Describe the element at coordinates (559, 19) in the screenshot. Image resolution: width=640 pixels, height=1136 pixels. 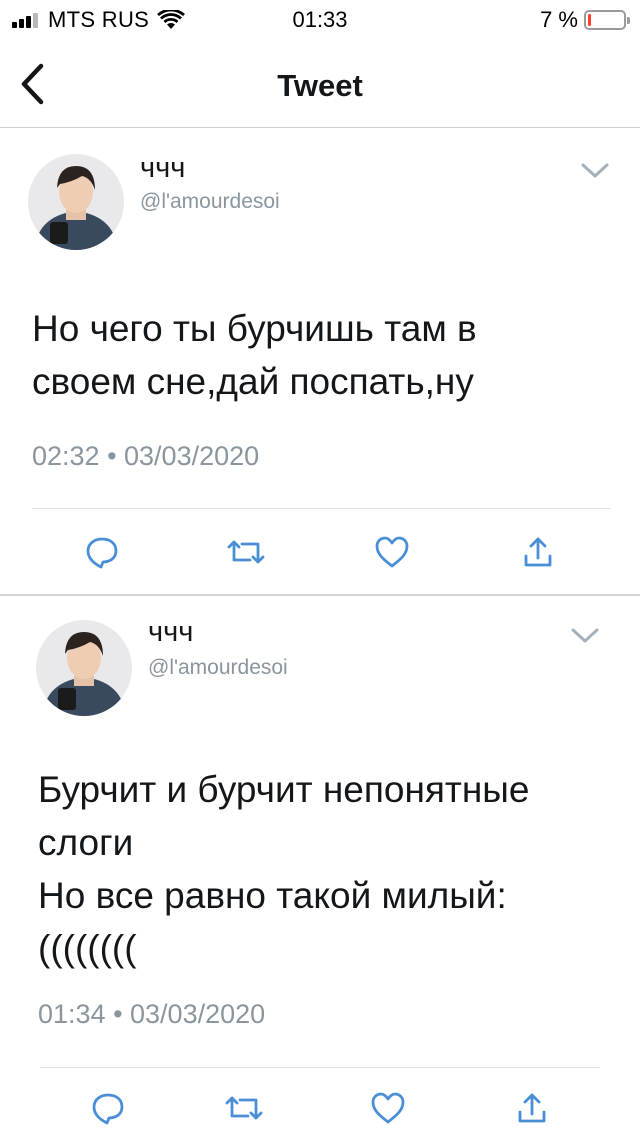
I see `battery-percentage: 7 %` at that location.